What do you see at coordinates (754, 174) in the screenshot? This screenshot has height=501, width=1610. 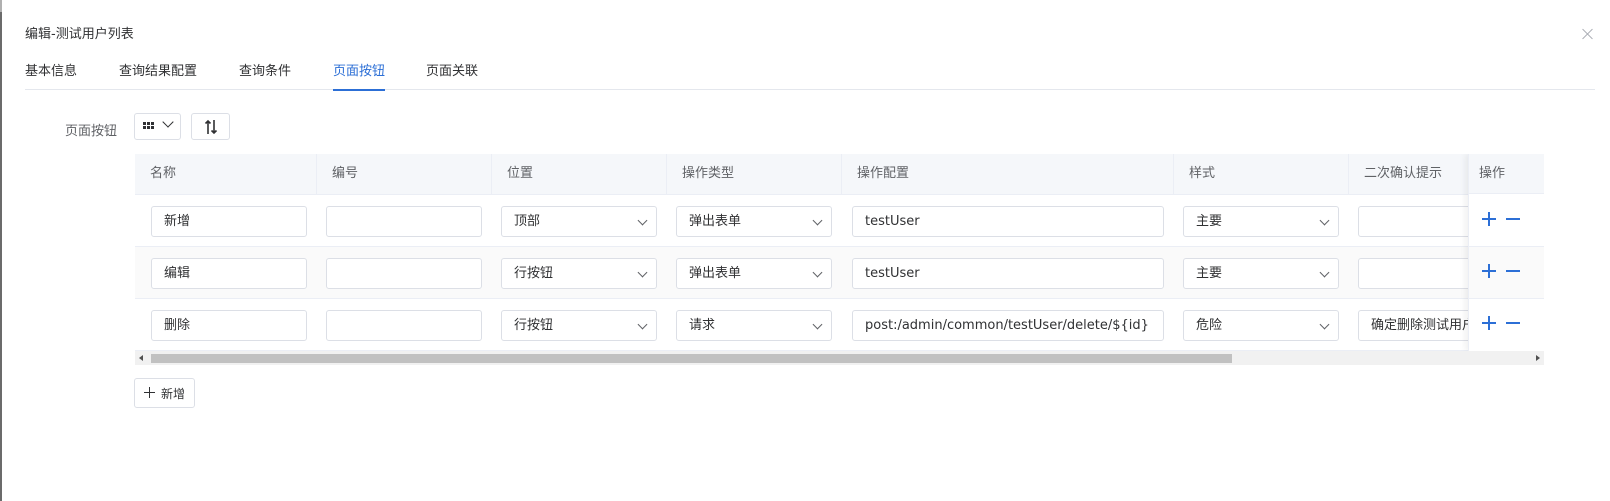 I see `column-header-action-type: 操作类型` at bounding box center [754, 174].